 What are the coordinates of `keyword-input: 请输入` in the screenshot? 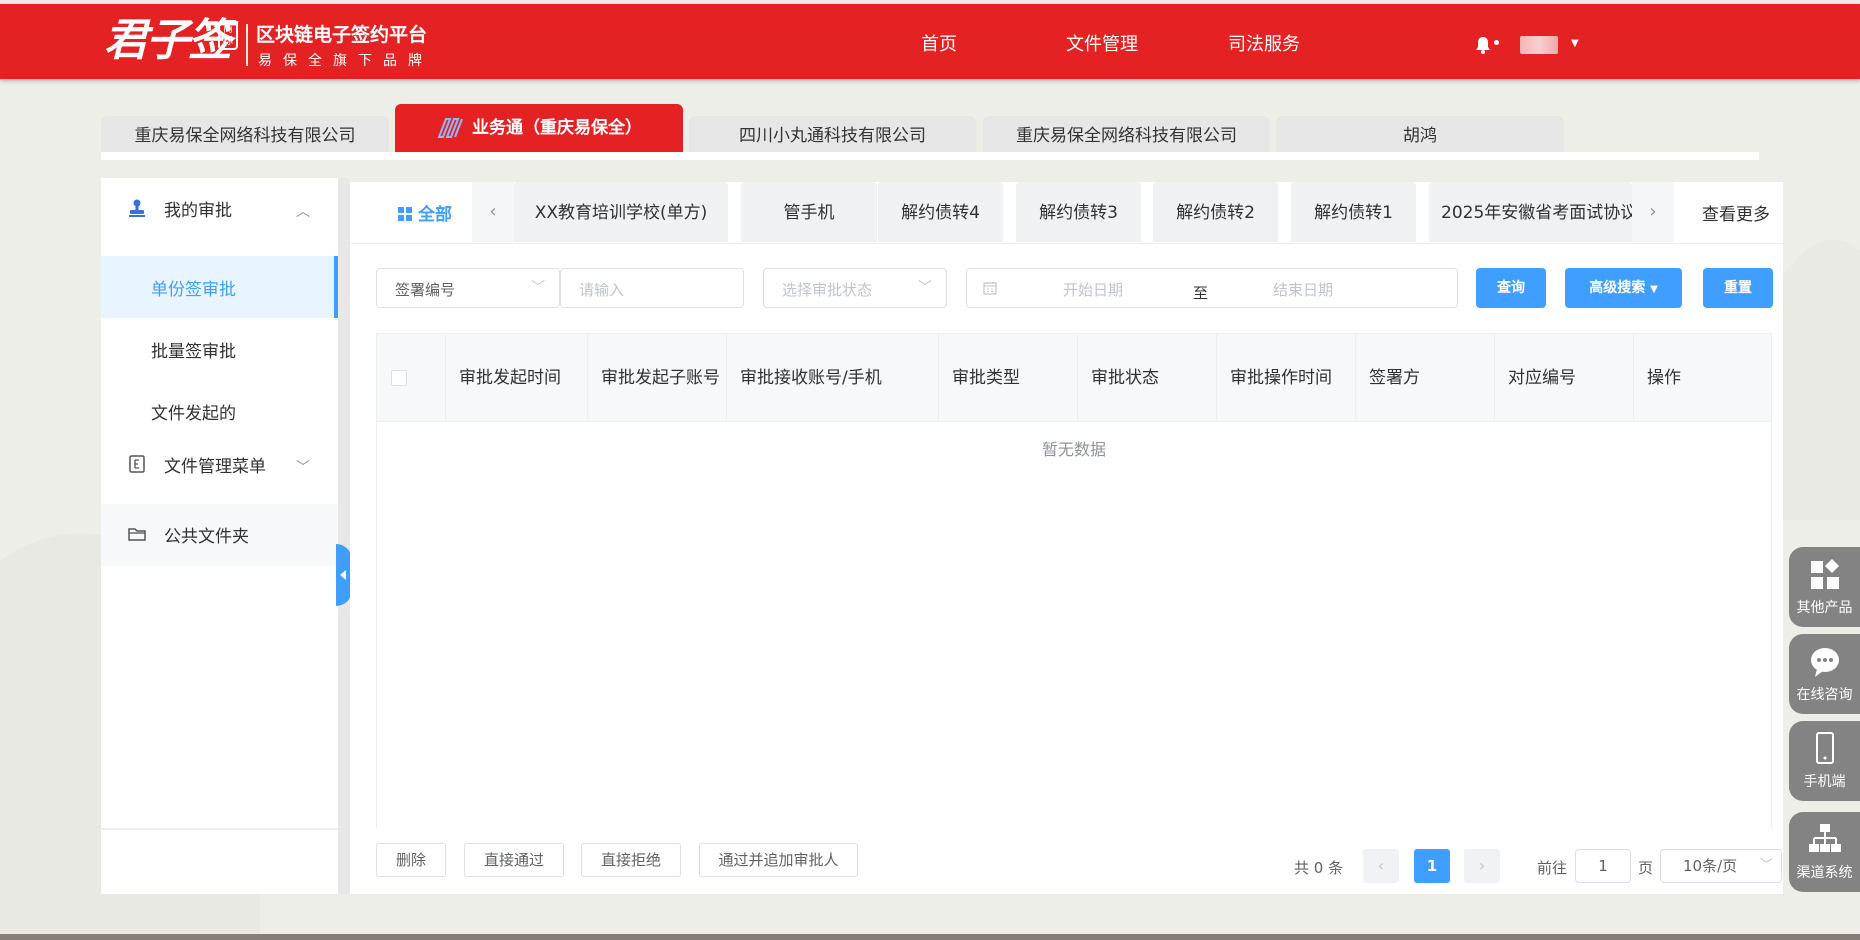 It's located at (652, 288).